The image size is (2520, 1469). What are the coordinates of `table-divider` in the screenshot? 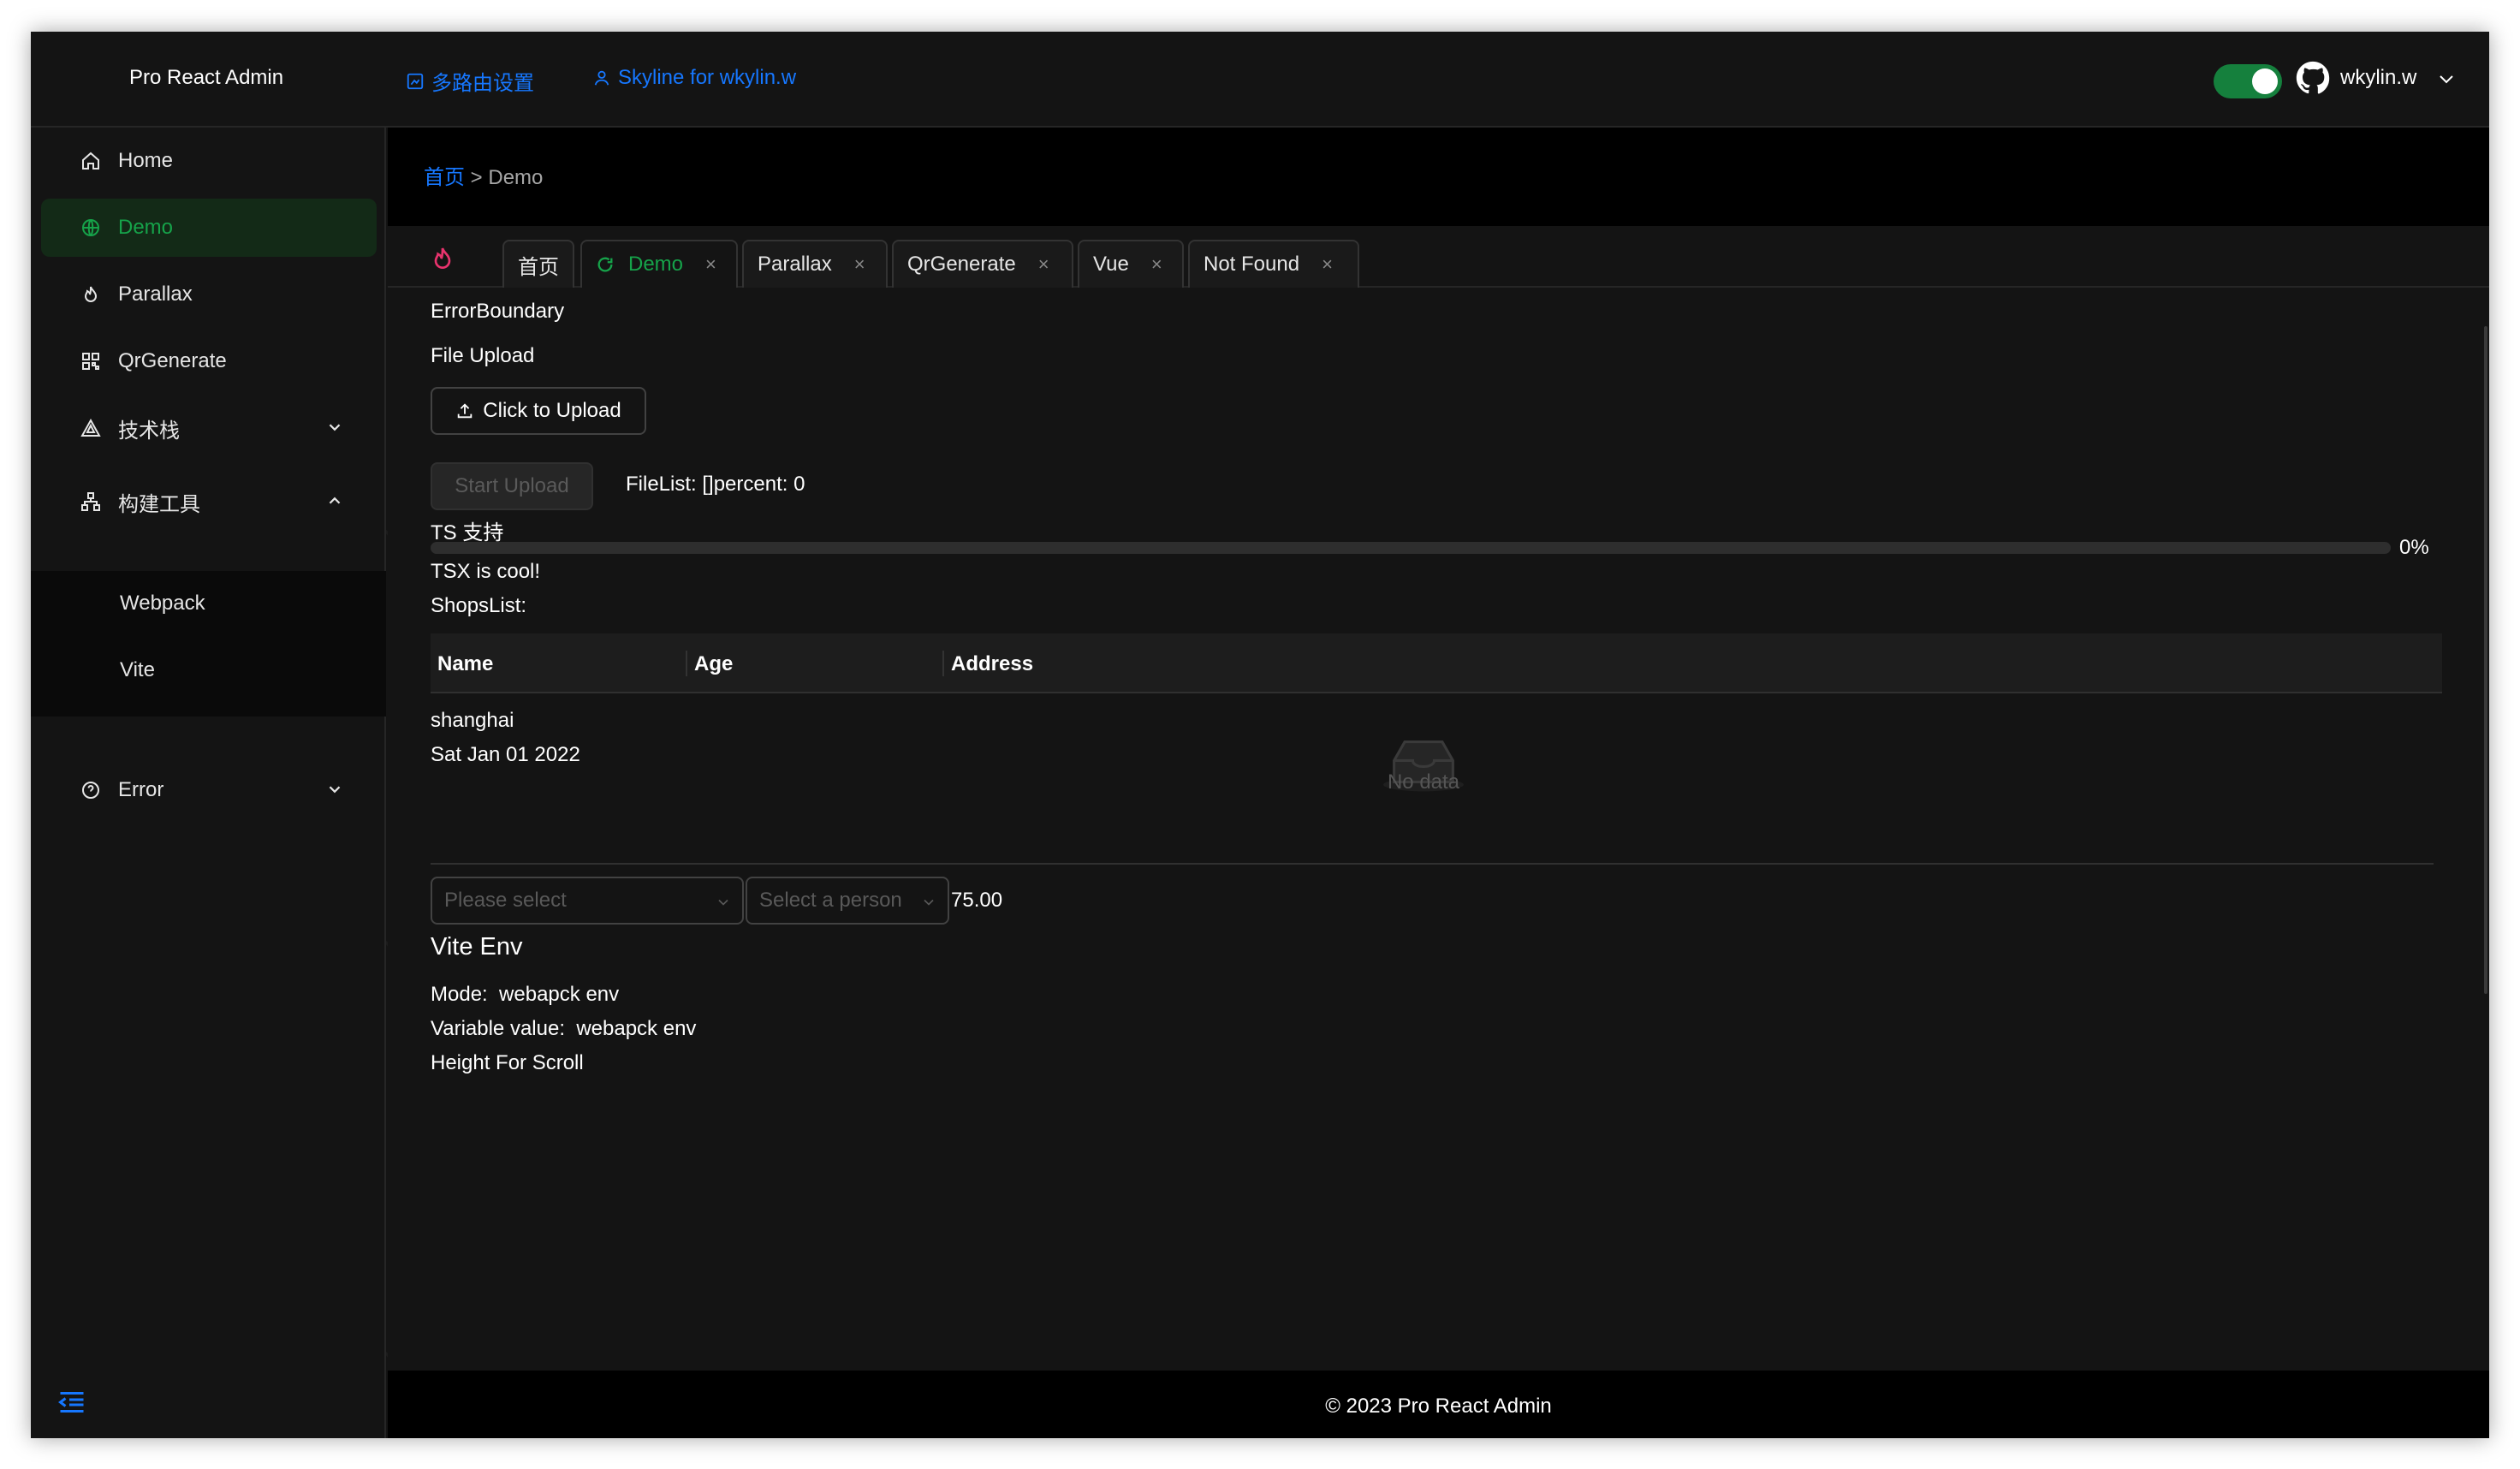 It's located at (1432, 864).